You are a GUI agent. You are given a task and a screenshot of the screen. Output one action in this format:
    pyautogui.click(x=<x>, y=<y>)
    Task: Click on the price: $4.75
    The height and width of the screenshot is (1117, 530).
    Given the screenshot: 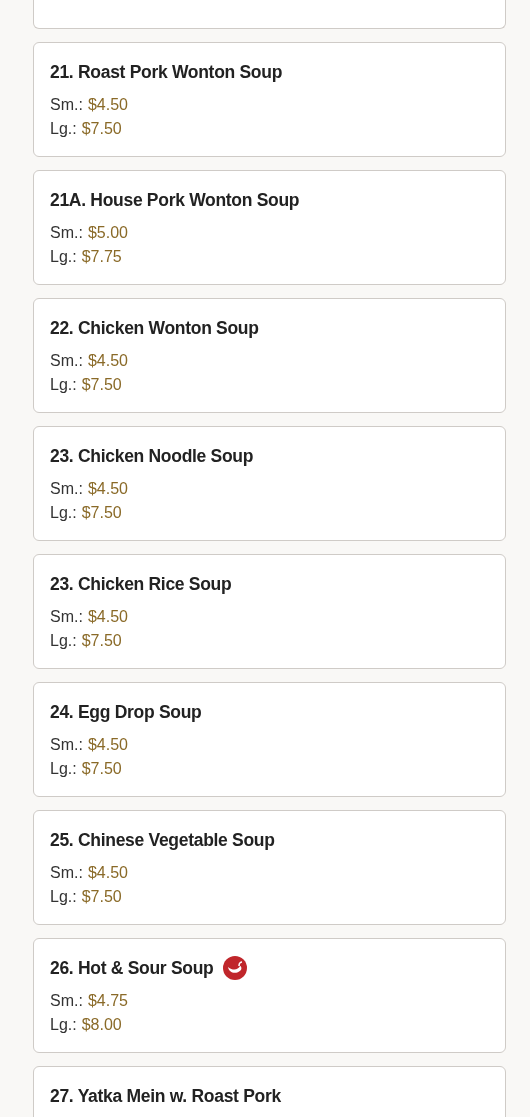 What is the action you would take?
    pyautogui.click(x=107, y=1001)
    